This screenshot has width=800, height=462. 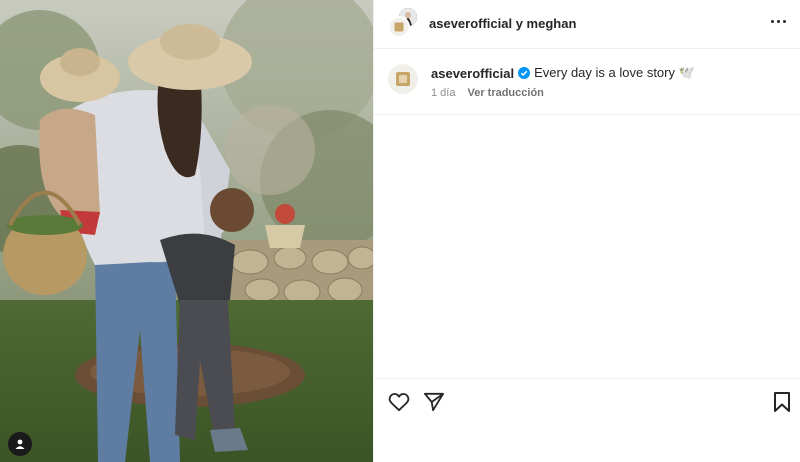 I want to click on like-button, so click(x=399, y=402).